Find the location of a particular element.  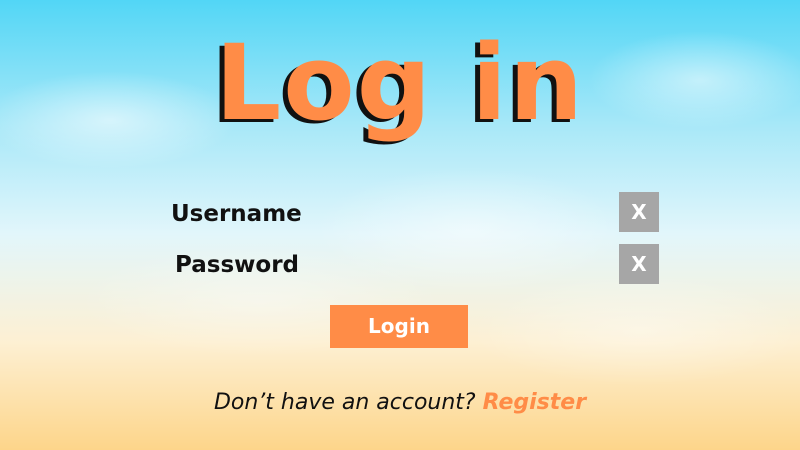

register-prompt: Don’t have an account? Register is located at coordinates (400, 402).